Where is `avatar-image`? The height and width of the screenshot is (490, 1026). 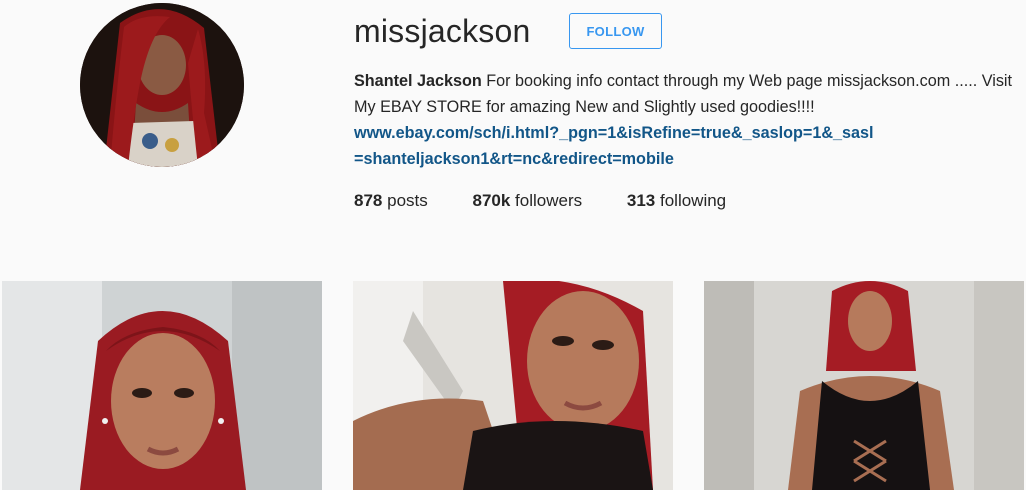 avatar-image is located at coordinates (162, 85).